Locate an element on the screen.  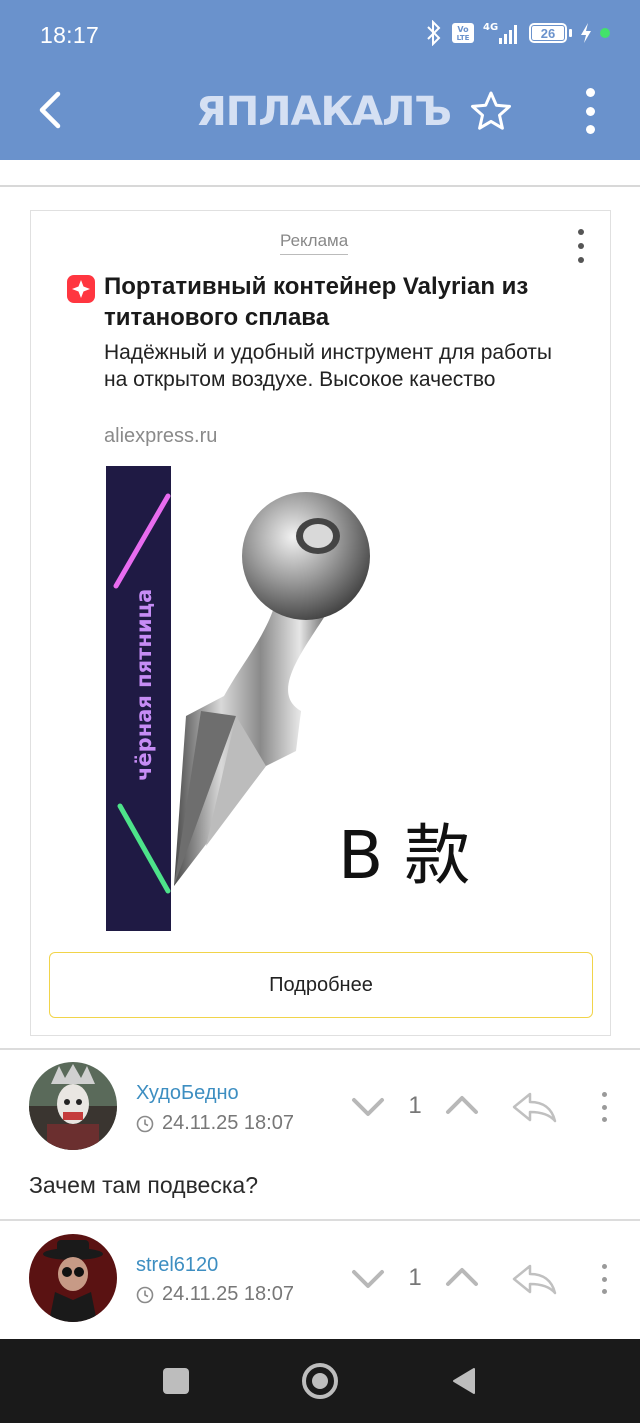
comment-text: Зачем там подвеска? is located at coordinates (143, 1185).